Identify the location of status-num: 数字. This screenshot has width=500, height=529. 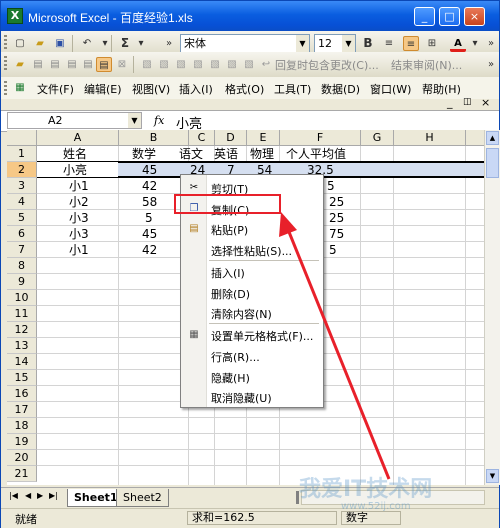
(357, 517).